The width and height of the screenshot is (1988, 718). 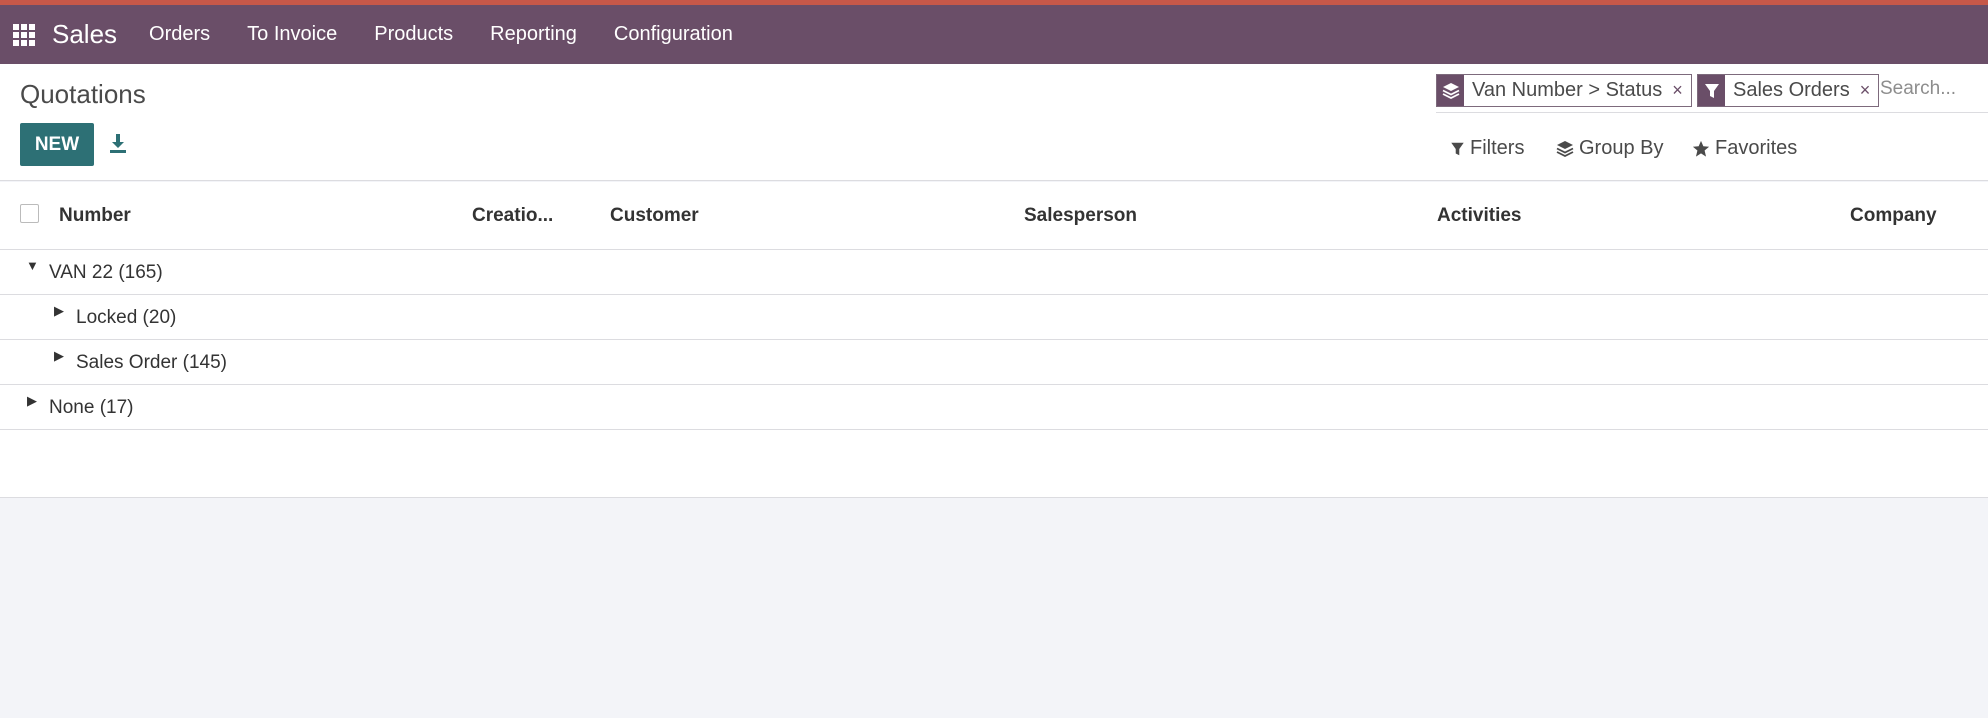 I want to click on search-facet-groupby: Van Number > Status ×, so click(x=1564, y=90).